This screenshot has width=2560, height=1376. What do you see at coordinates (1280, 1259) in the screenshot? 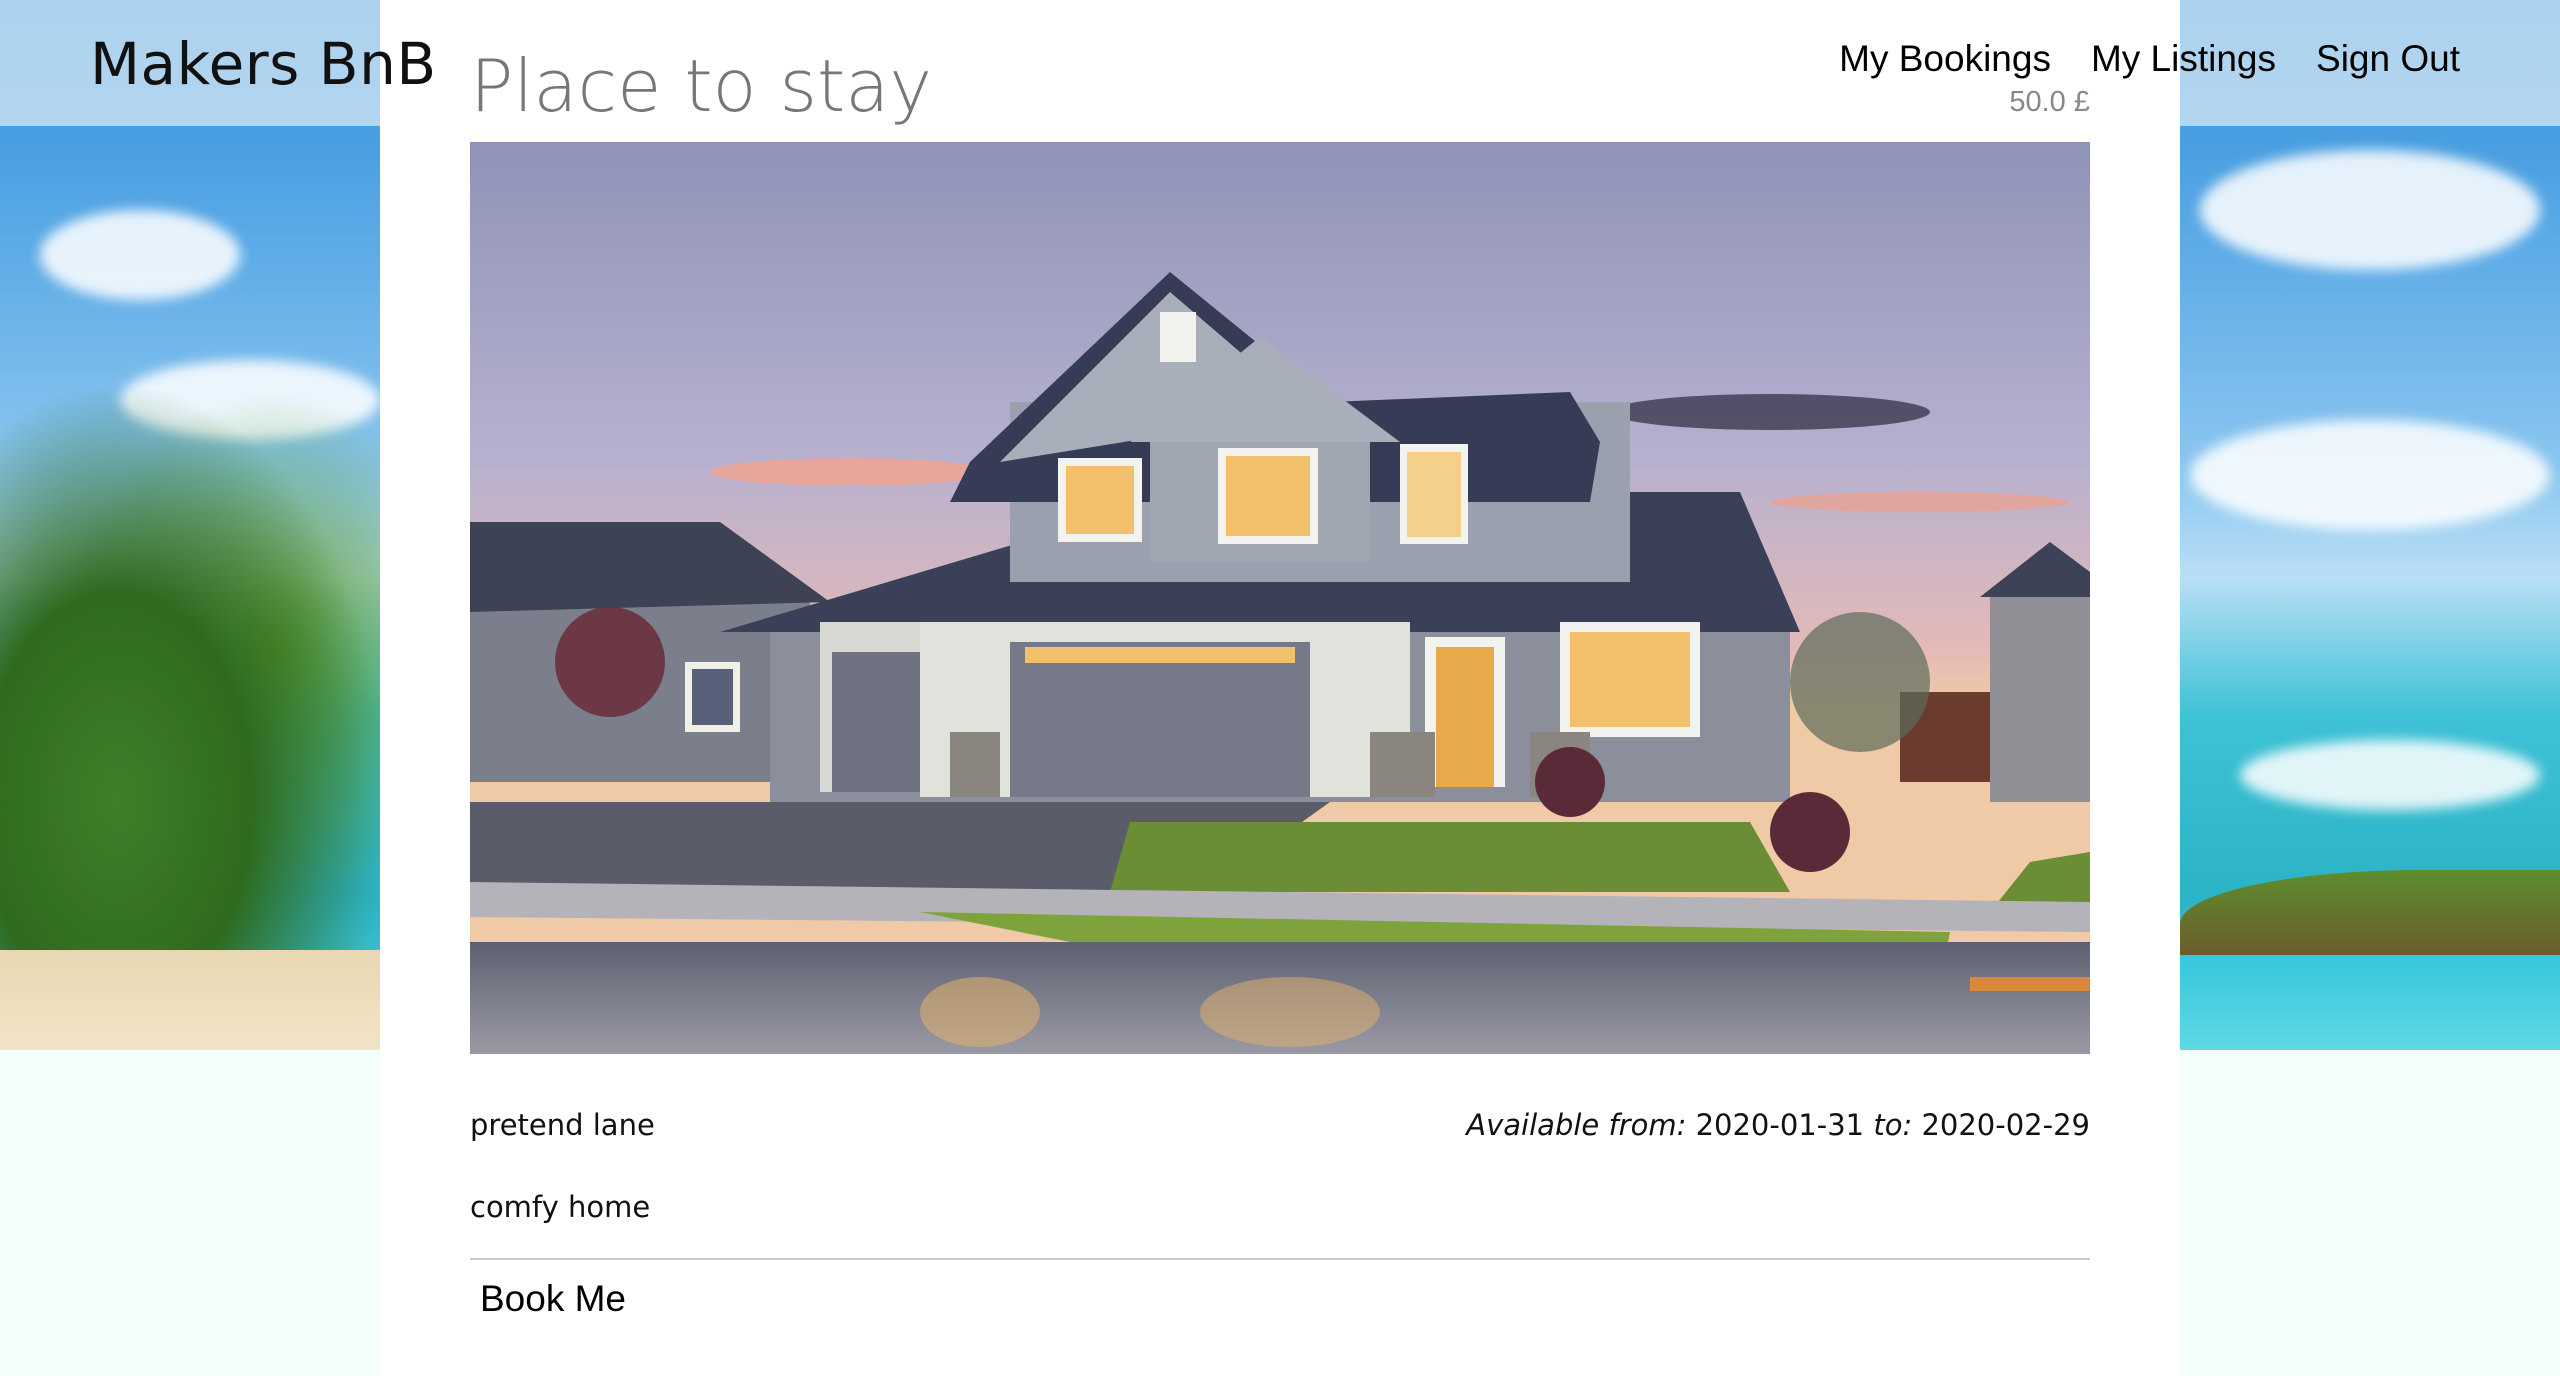
I see `divider` at bounding box center [1280, 1259].